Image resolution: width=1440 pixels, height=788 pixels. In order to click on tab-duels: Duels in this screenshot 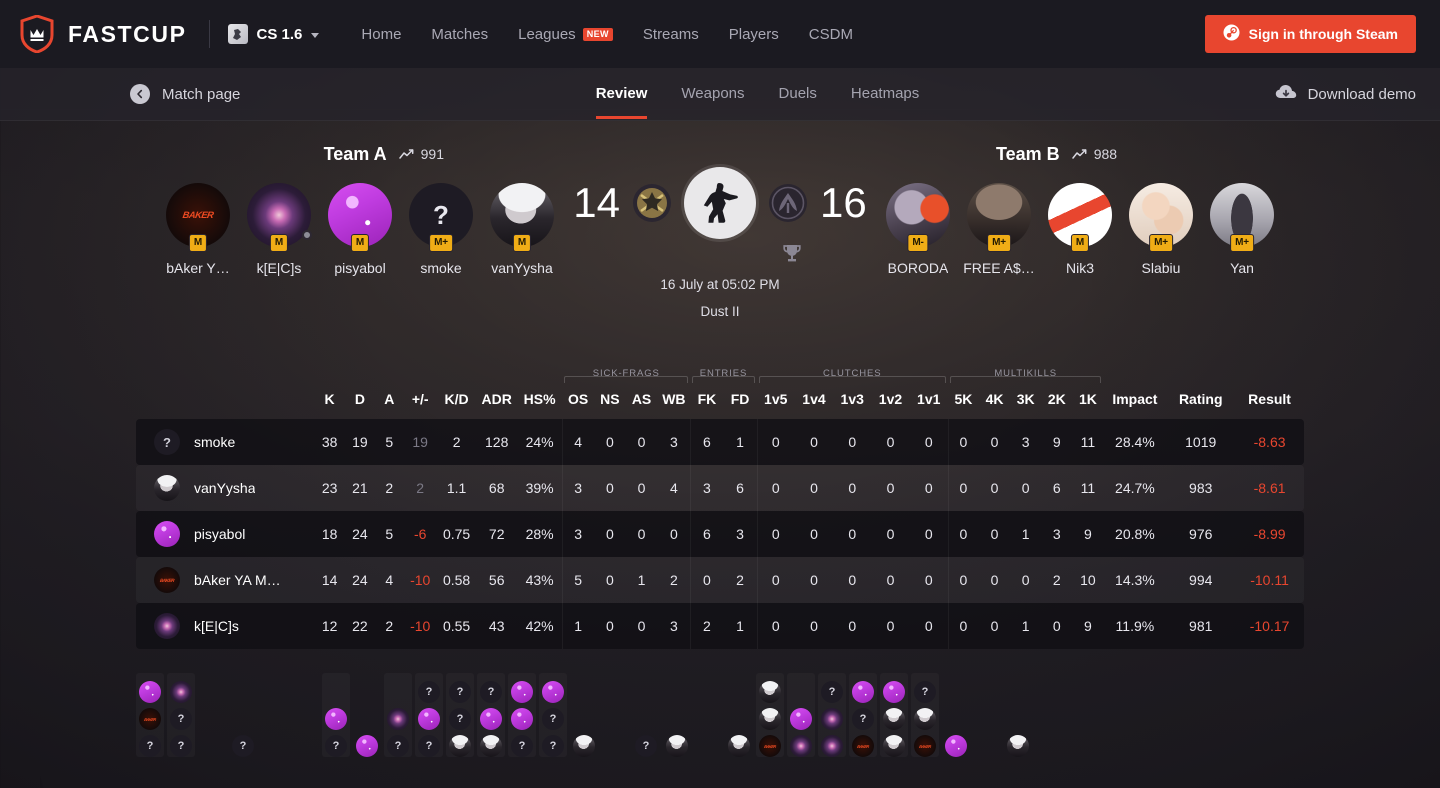, I will do `click(798, 94)`.